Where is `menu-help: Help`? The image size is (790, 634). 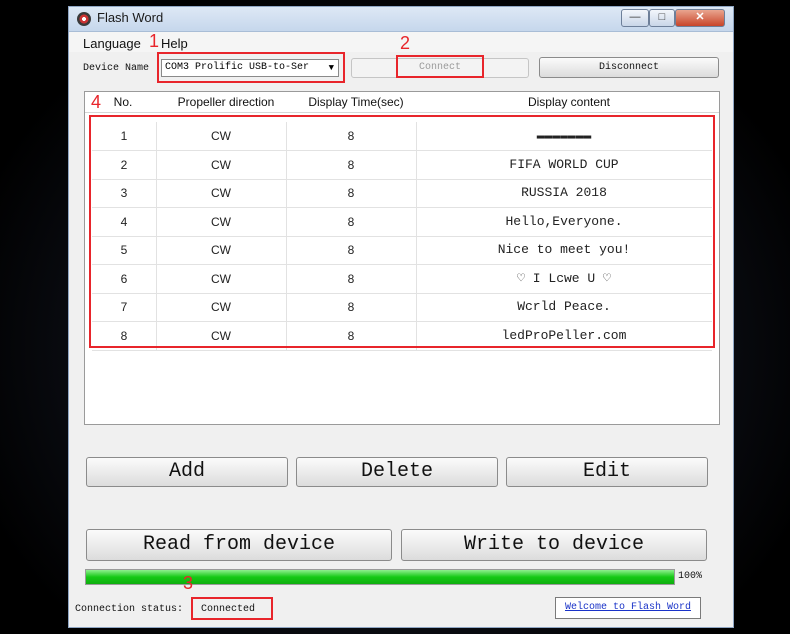 menu-help: Help is located at coordinates (174, 43).